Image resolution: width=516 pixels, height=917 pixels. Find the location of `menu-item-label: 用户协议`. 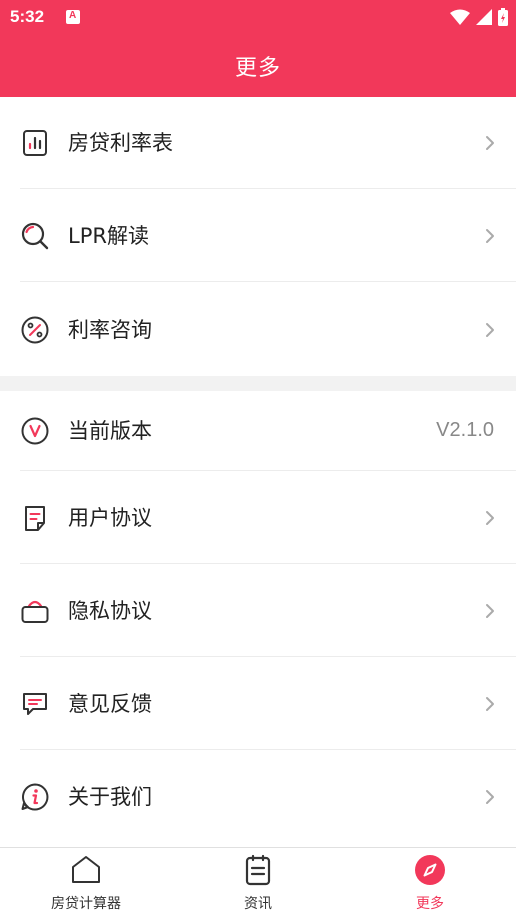

menu-item-label: 用户协议 is located at coordinates (110, 517).